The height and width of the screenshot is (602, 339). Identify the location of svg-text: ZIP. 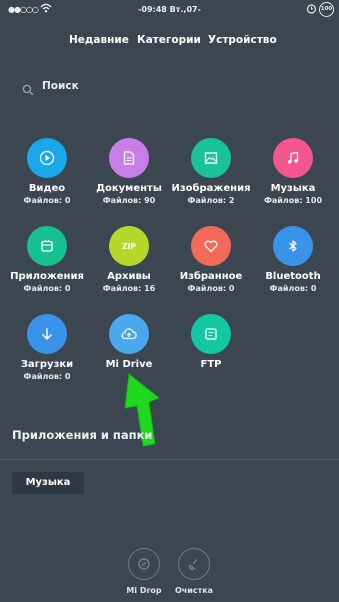
(129, 246).